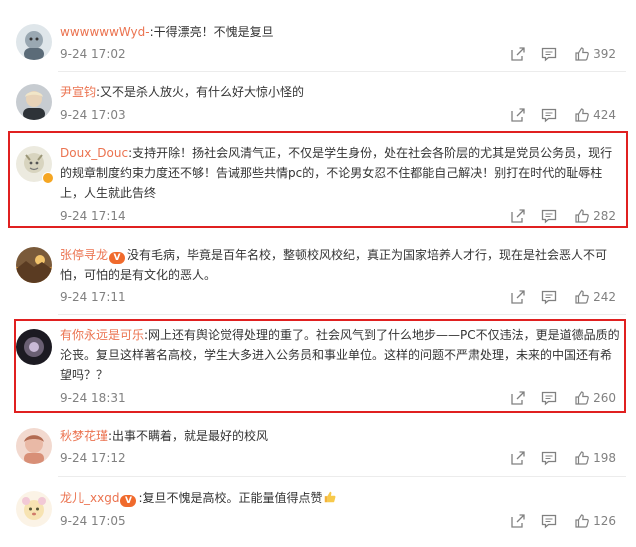 The width and height of the screenshot is (636, 547). Describe the element at coordinates (84, 255) in the screenshot. I see `username-link: 张停寻龙` at that location.